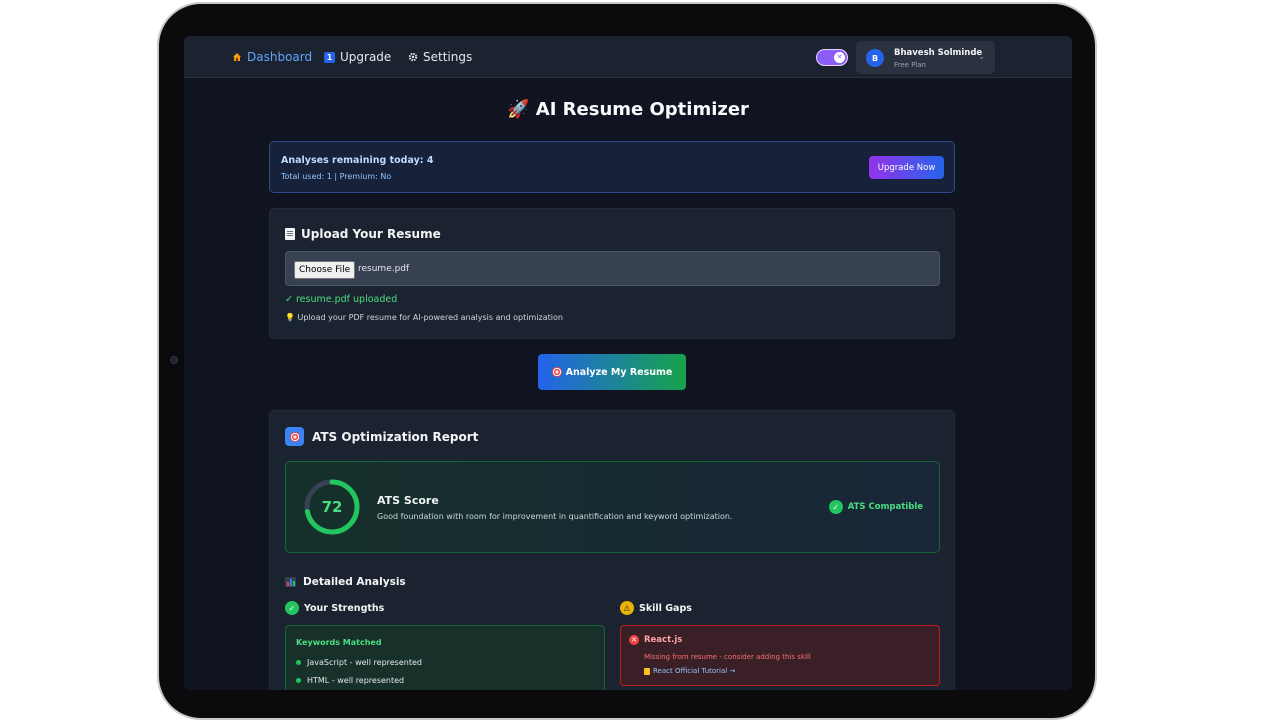  What do you see at coordinates (619, 372) in the screenshot?
I see `analyze-label: Analyze My Resume` at bounding box center [619, 372].